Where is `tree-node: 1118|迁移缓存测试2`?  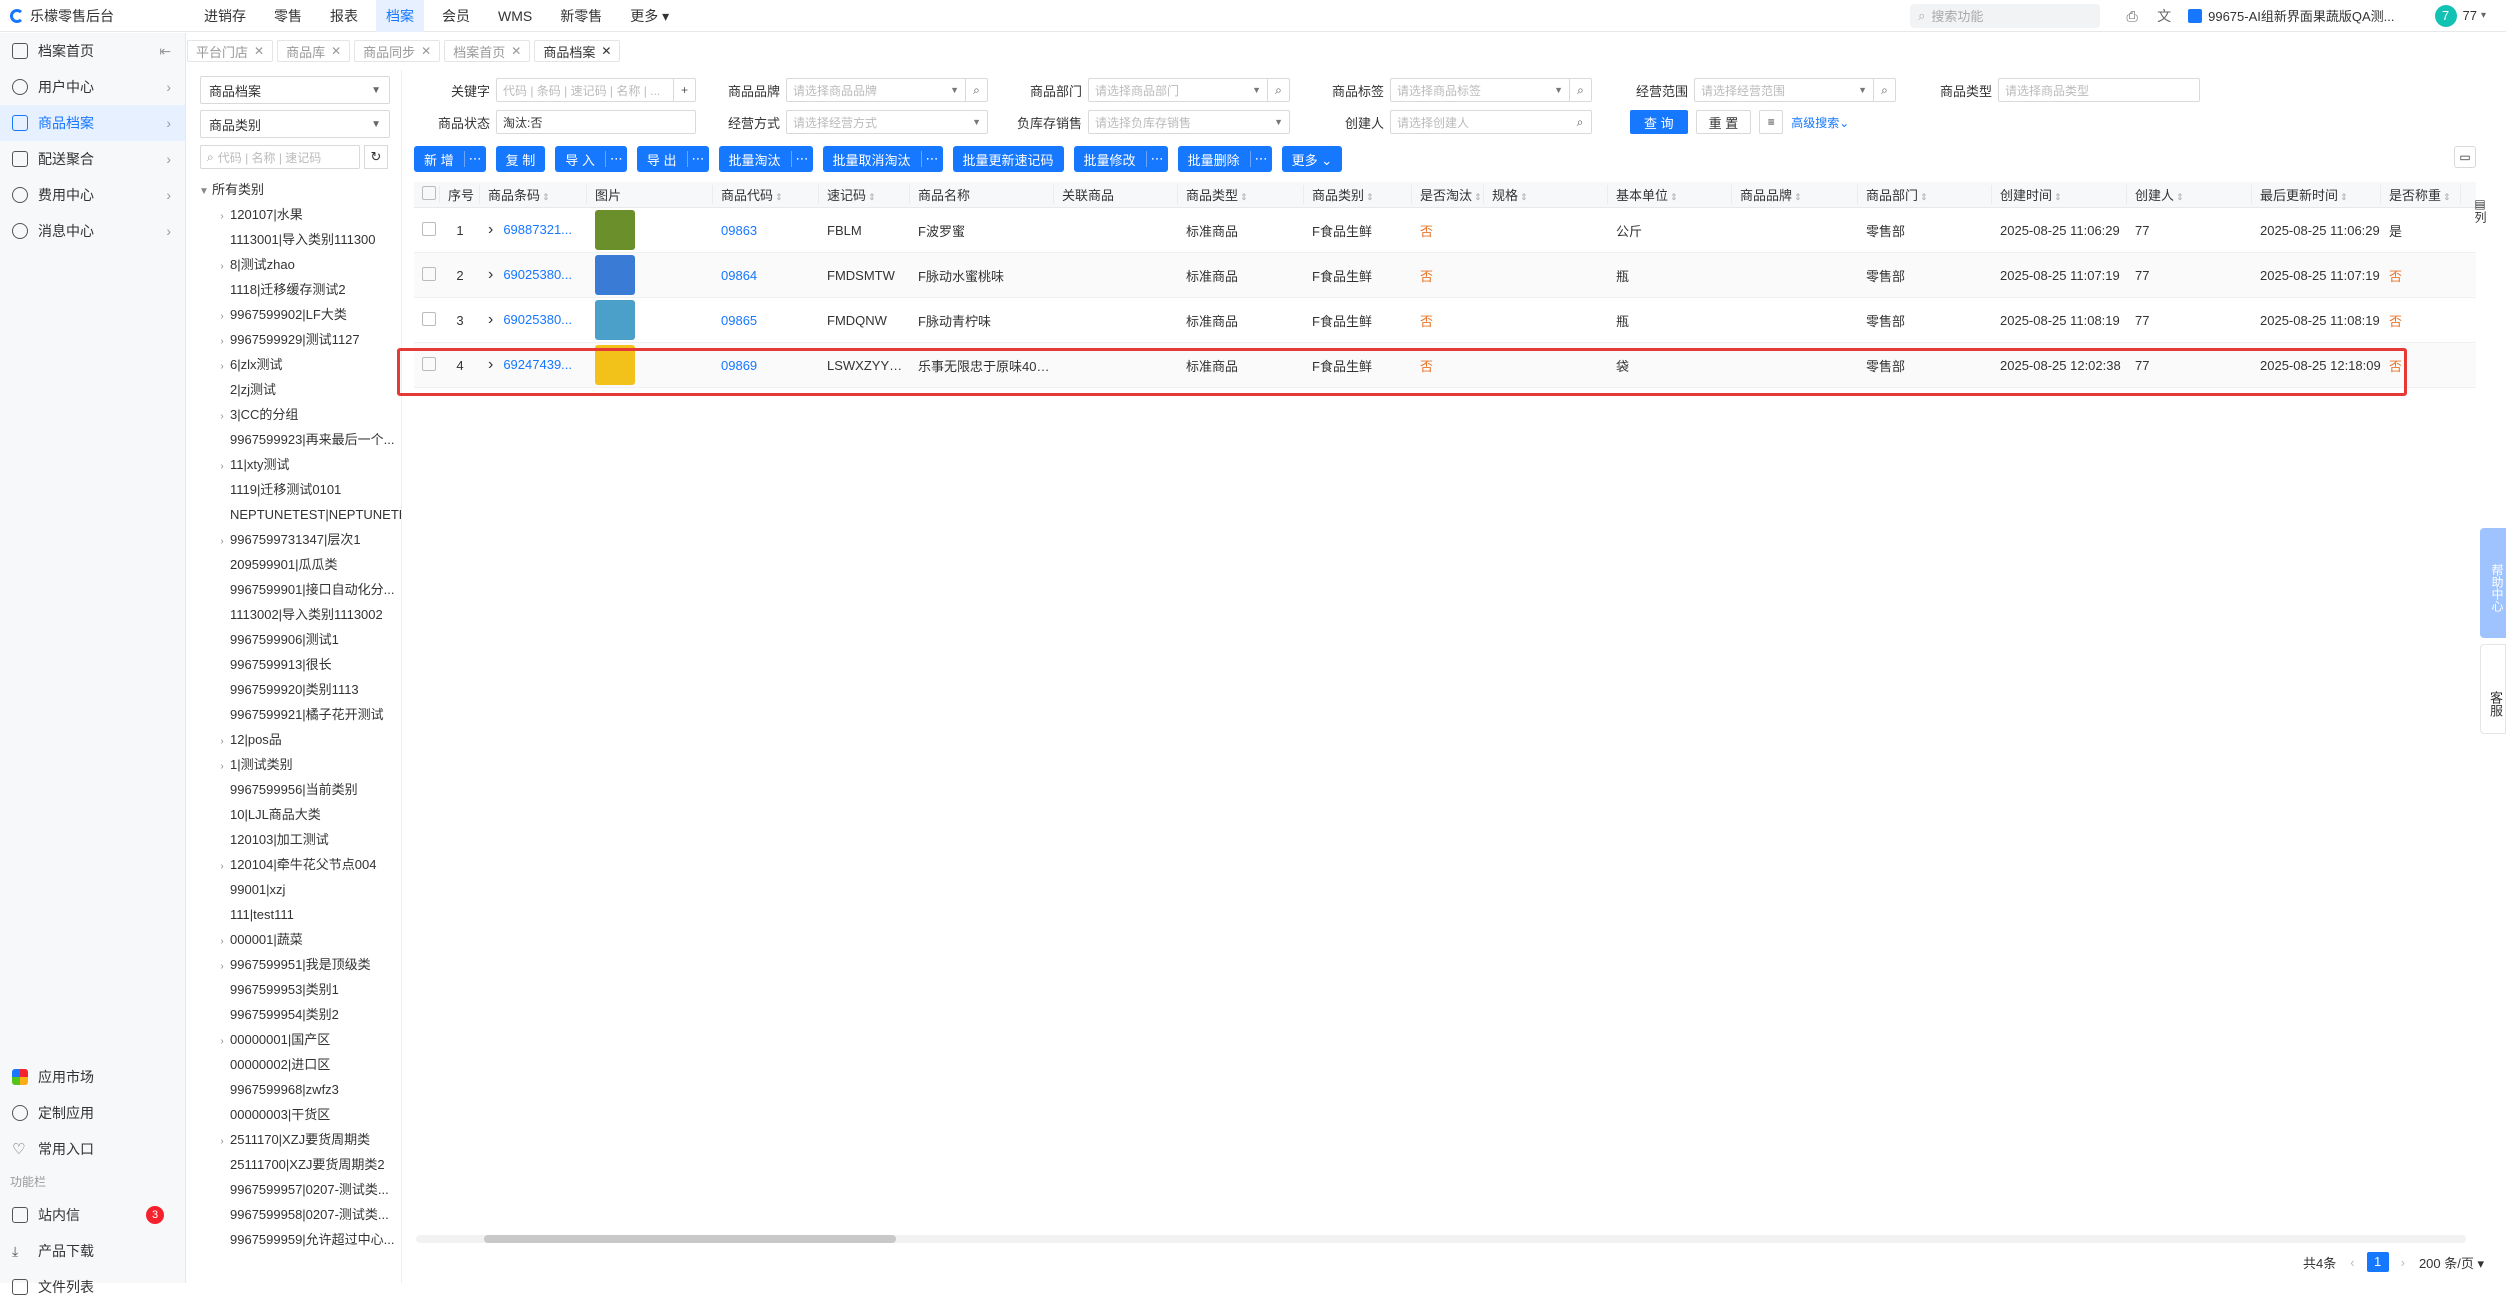 tree-node: 1118|迁移缓存测试2 is located at coordinates (295, 289).